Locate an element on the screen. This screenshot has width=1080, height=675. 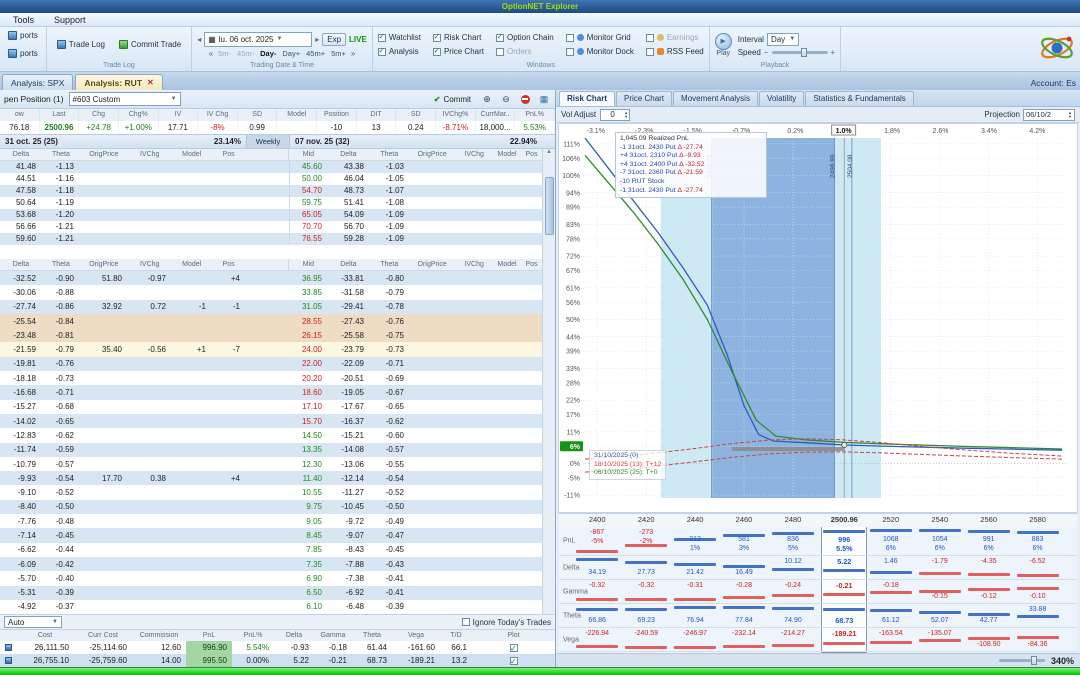
speed-plus: + is located at coordinates (833, 52).